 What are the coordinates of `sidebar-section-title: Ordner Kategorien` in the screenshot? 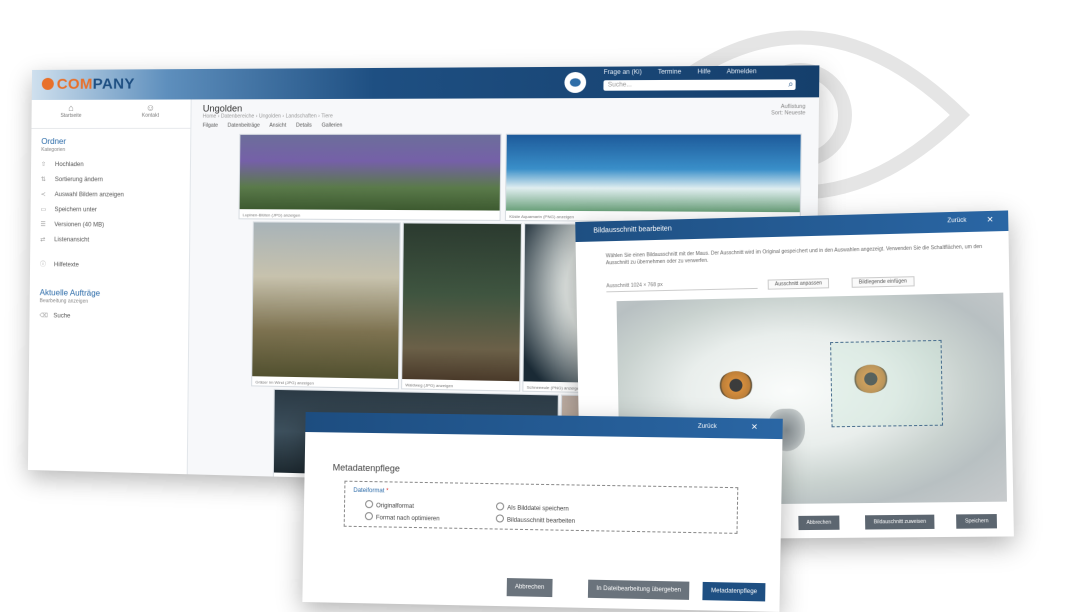 It's located at (110, 143).